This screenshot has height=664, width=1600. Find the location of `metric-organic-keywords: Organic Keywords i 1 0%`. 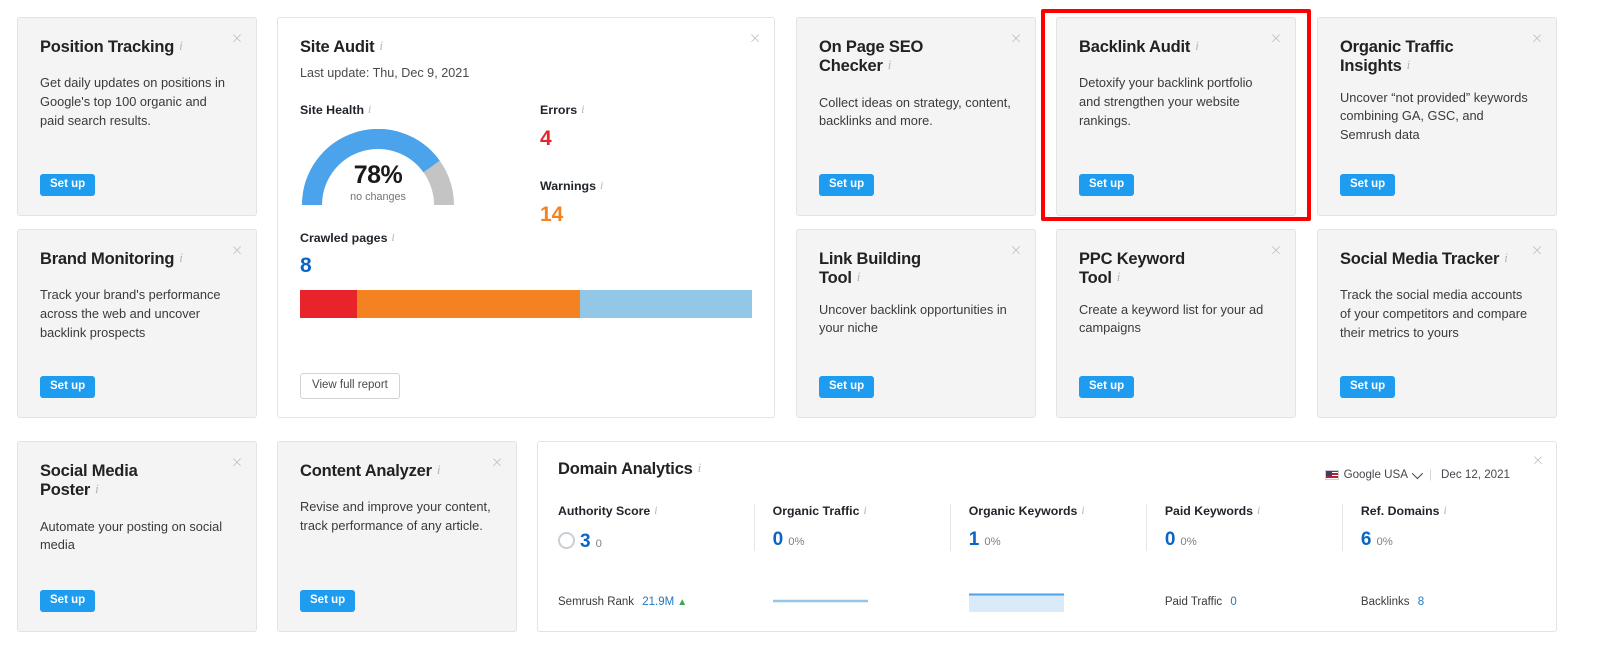

metric-organic-keywords: Organic Keywords i 1 0% is located at coordinates (1047, 558).